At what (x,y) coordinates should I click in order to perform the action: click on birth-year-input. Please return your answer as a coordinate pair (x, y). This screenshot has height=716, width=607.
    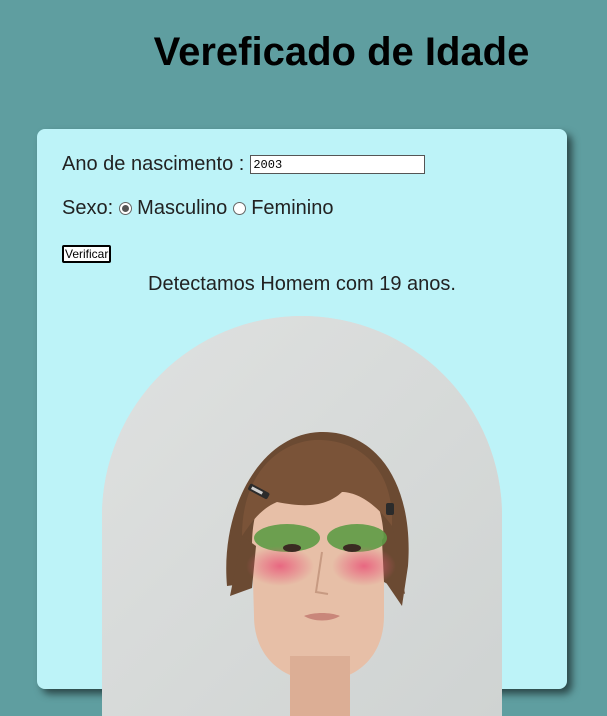
    Looking at the image, I should click on (338, 164).